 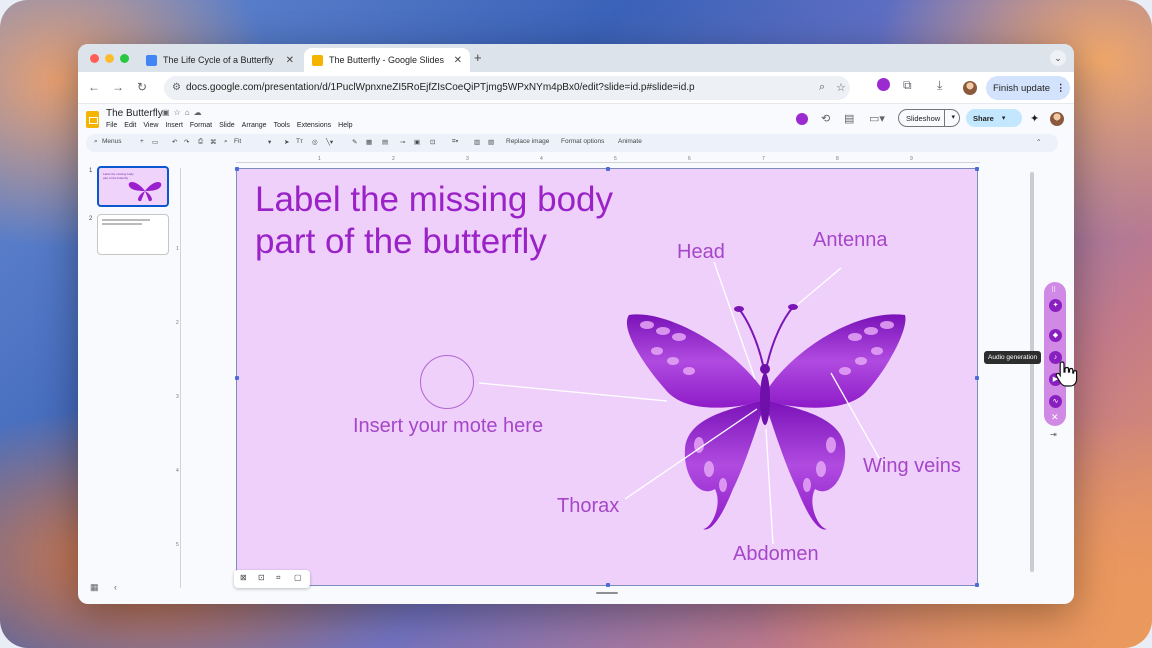 What do you see at coordinates (282, 125) in the screenshot?
I see `menu-tools: Tools` at bounding box center [282, 125].